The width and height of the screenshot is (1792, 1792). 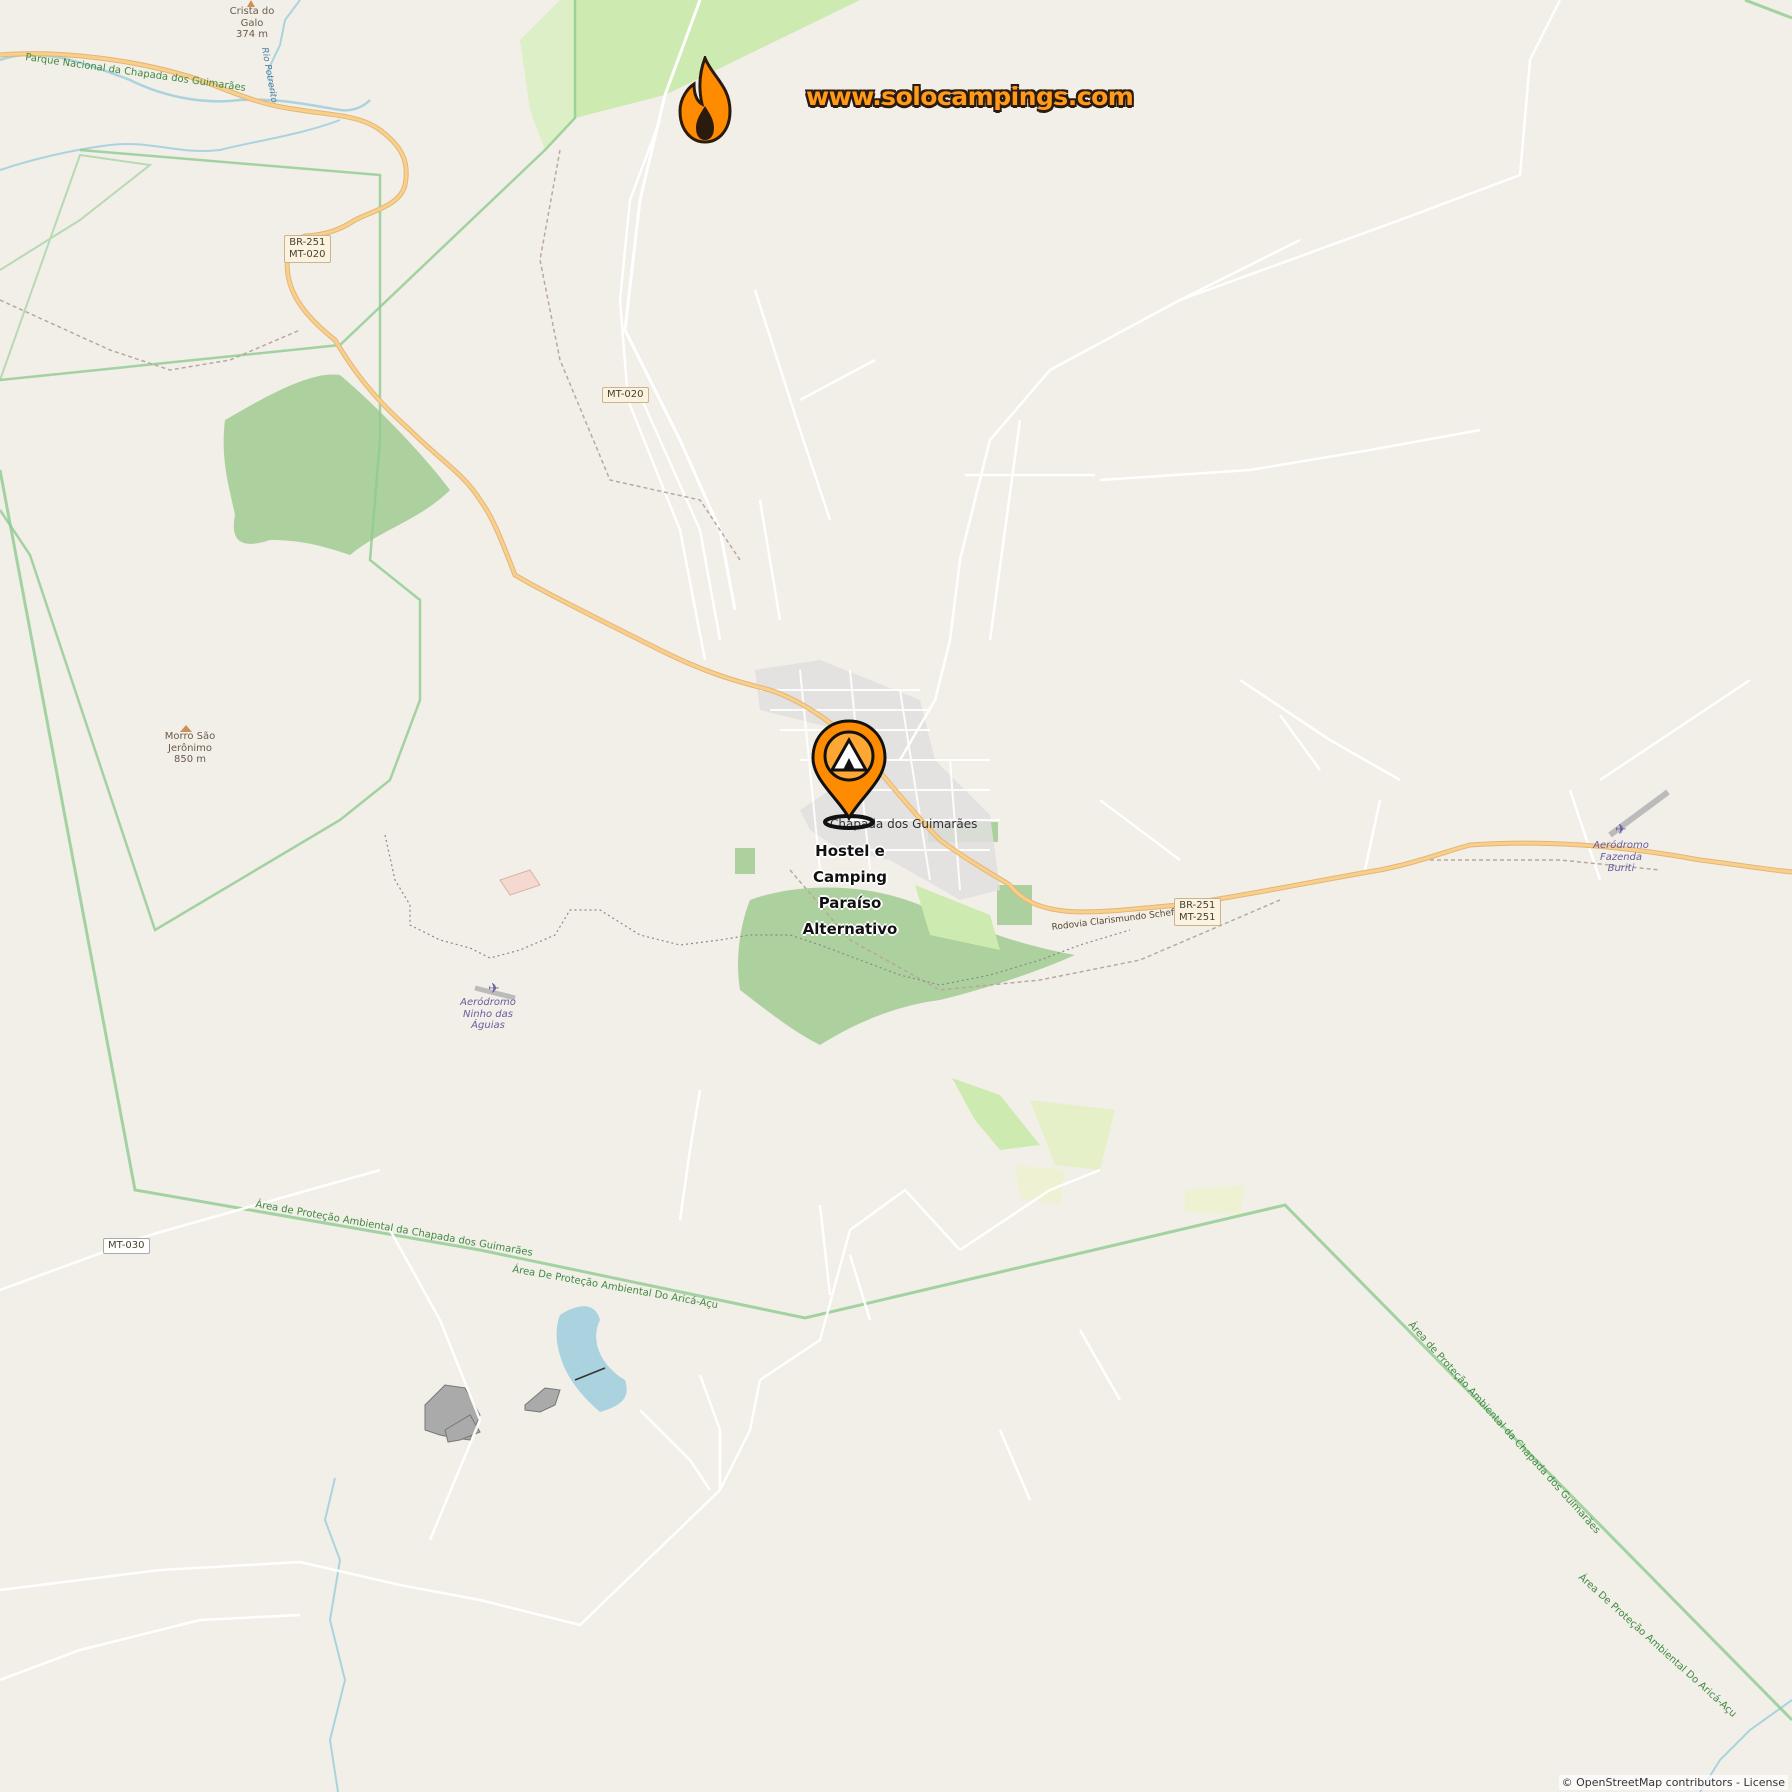 What do you see at coordinates (488, 1014) in the screenshot?
I see `place-label-aerodromo-ninho: Aeródromo Ninho das Águias` at bounding box center [488, 1014].